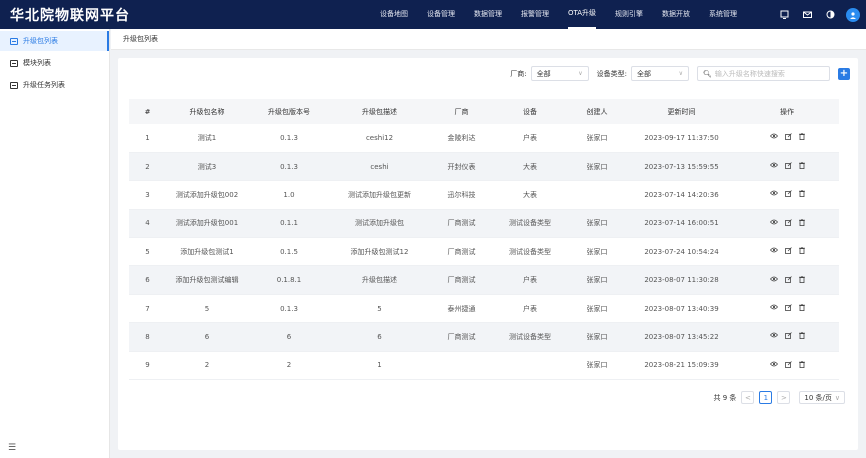 This screenshot has height=458, width=866. I want to click on nav-item-2: 数据管理, so click(488, 14).